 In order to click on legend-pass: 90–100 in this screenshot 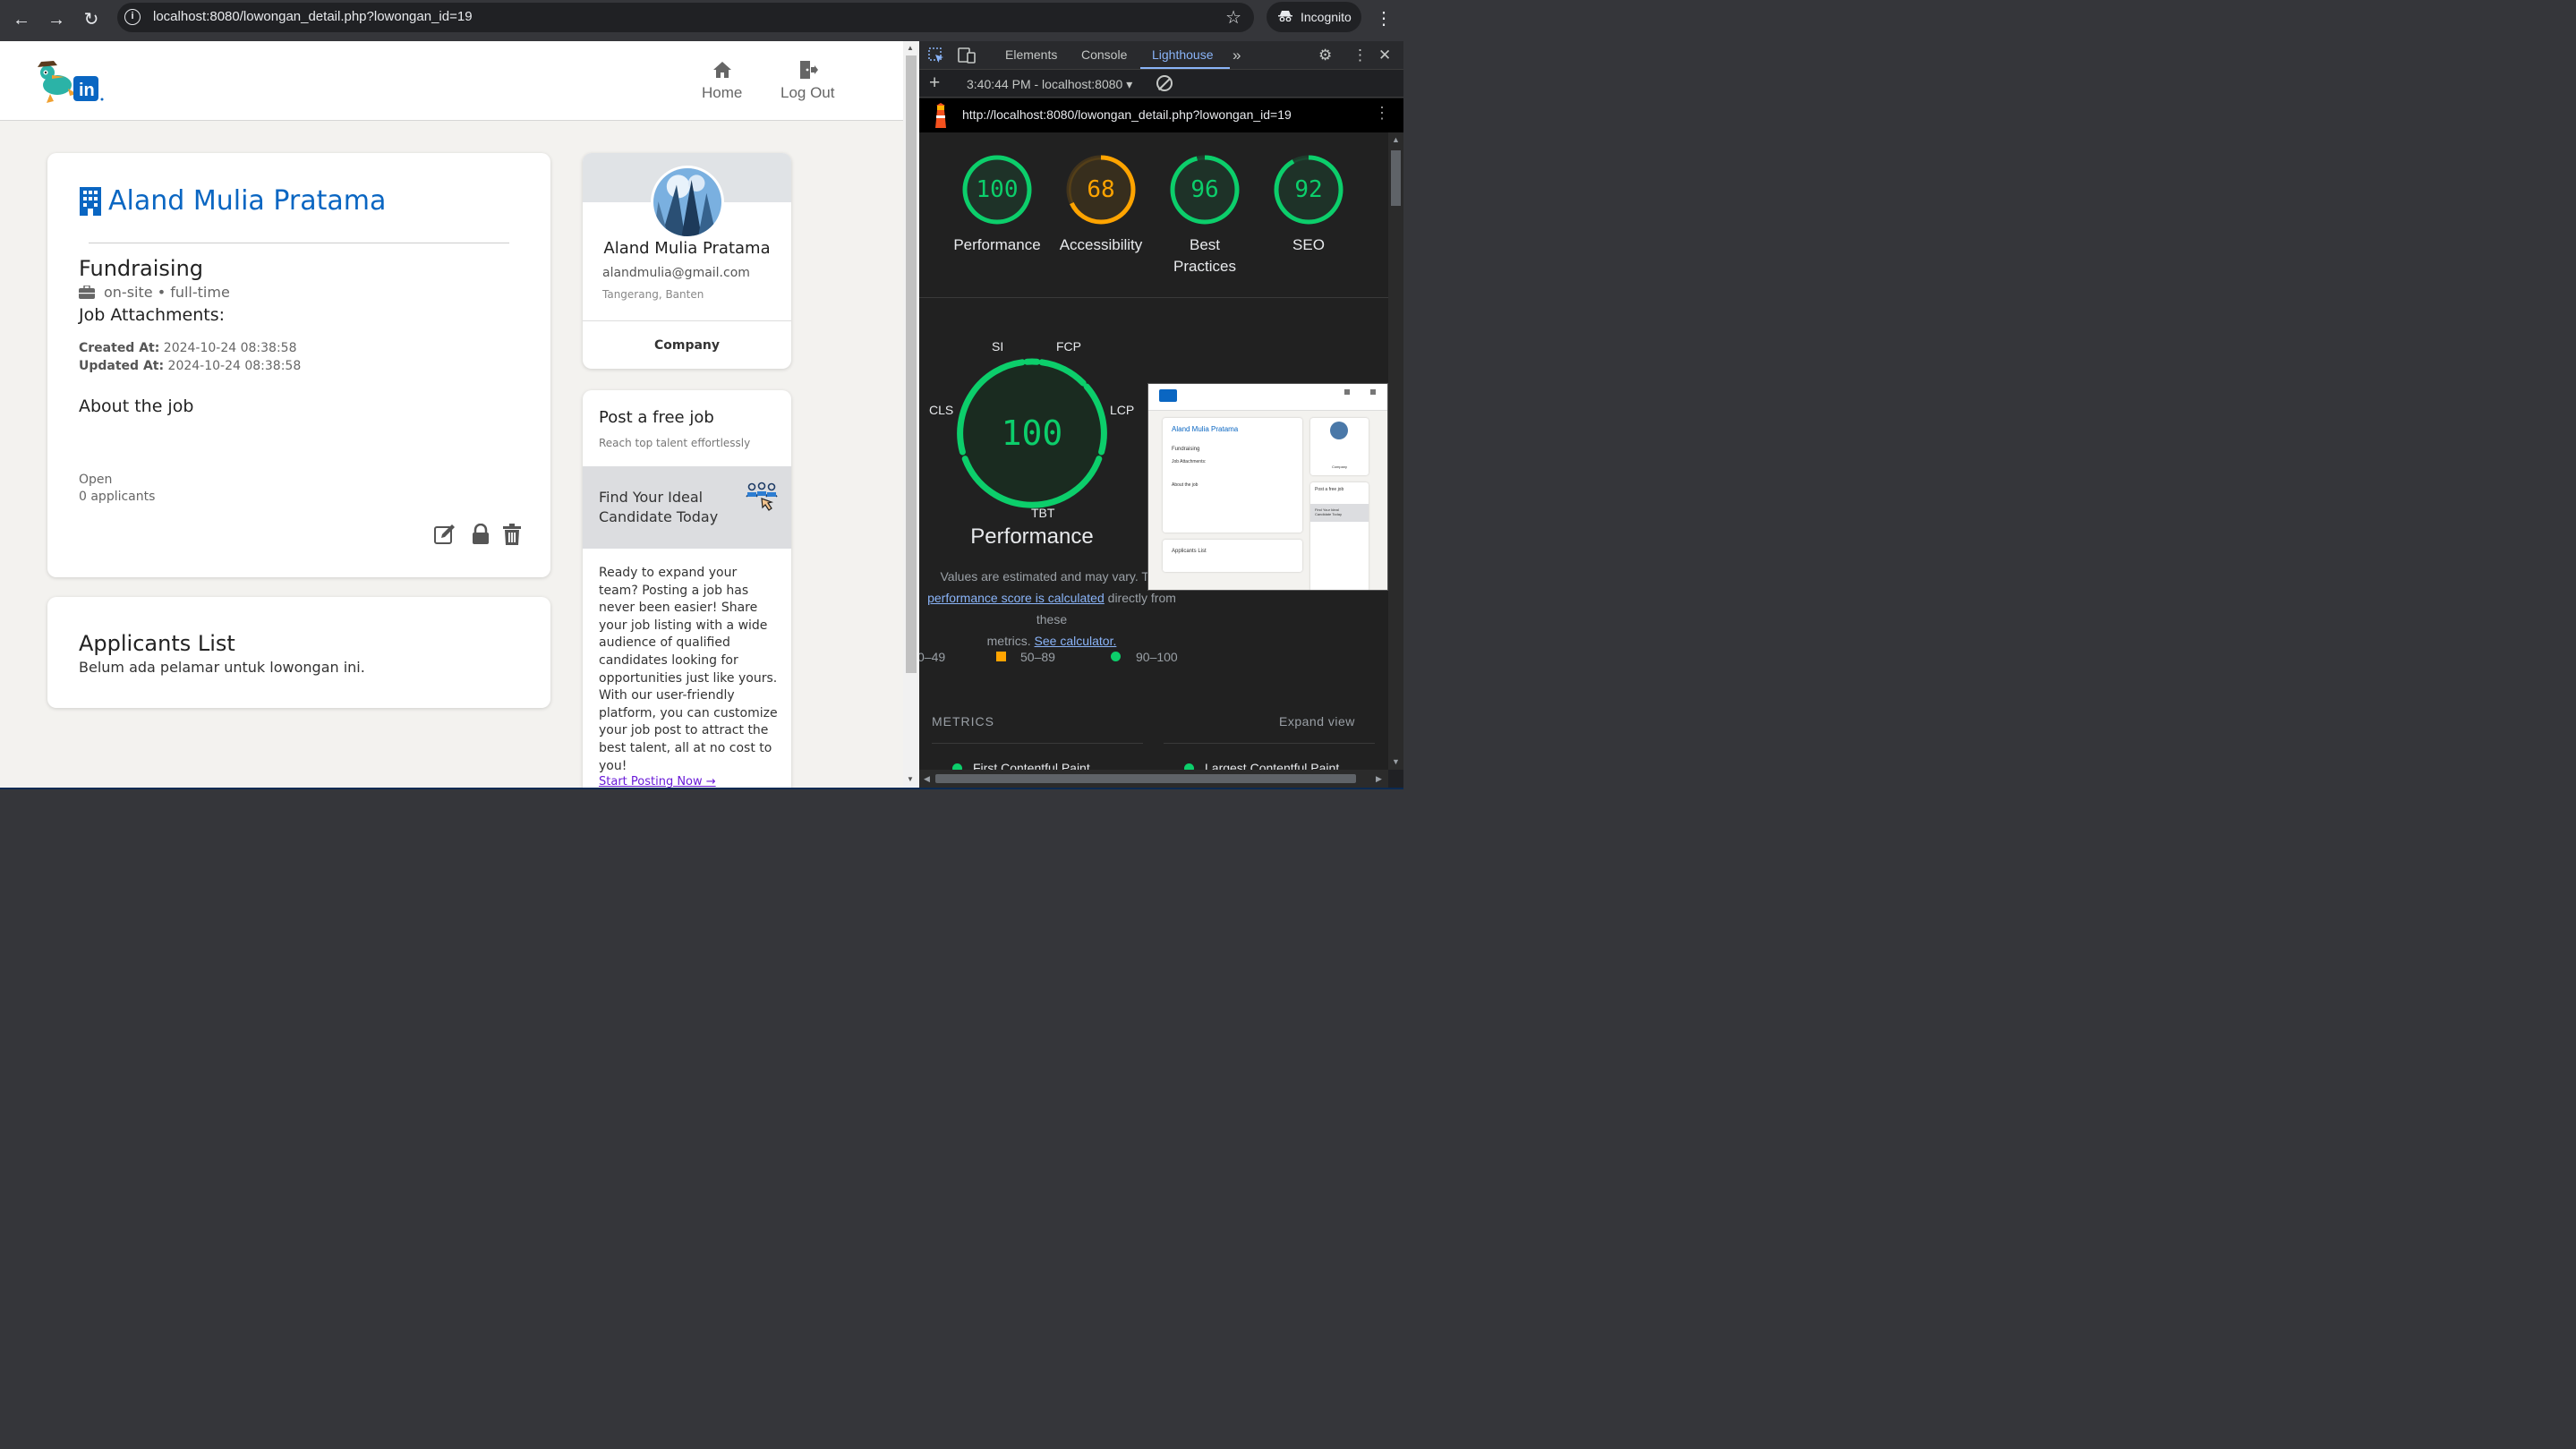, I will do `click(1157, 657)`.